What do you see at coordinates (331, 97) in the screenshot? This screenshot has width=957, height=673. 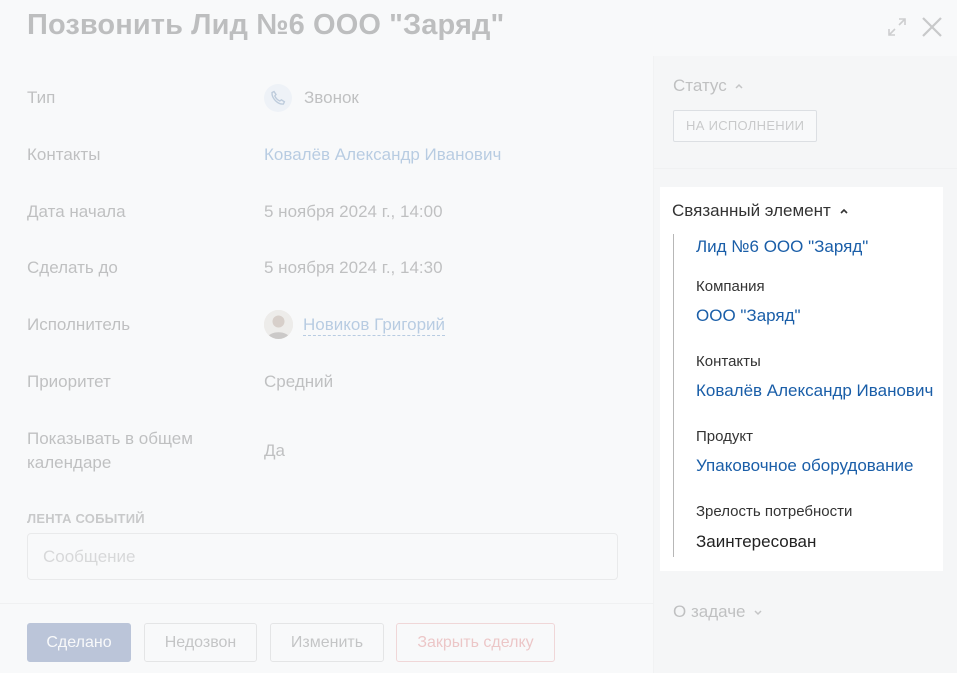 I see `field-type-value: Звонок` at bounding box center [331, 97].